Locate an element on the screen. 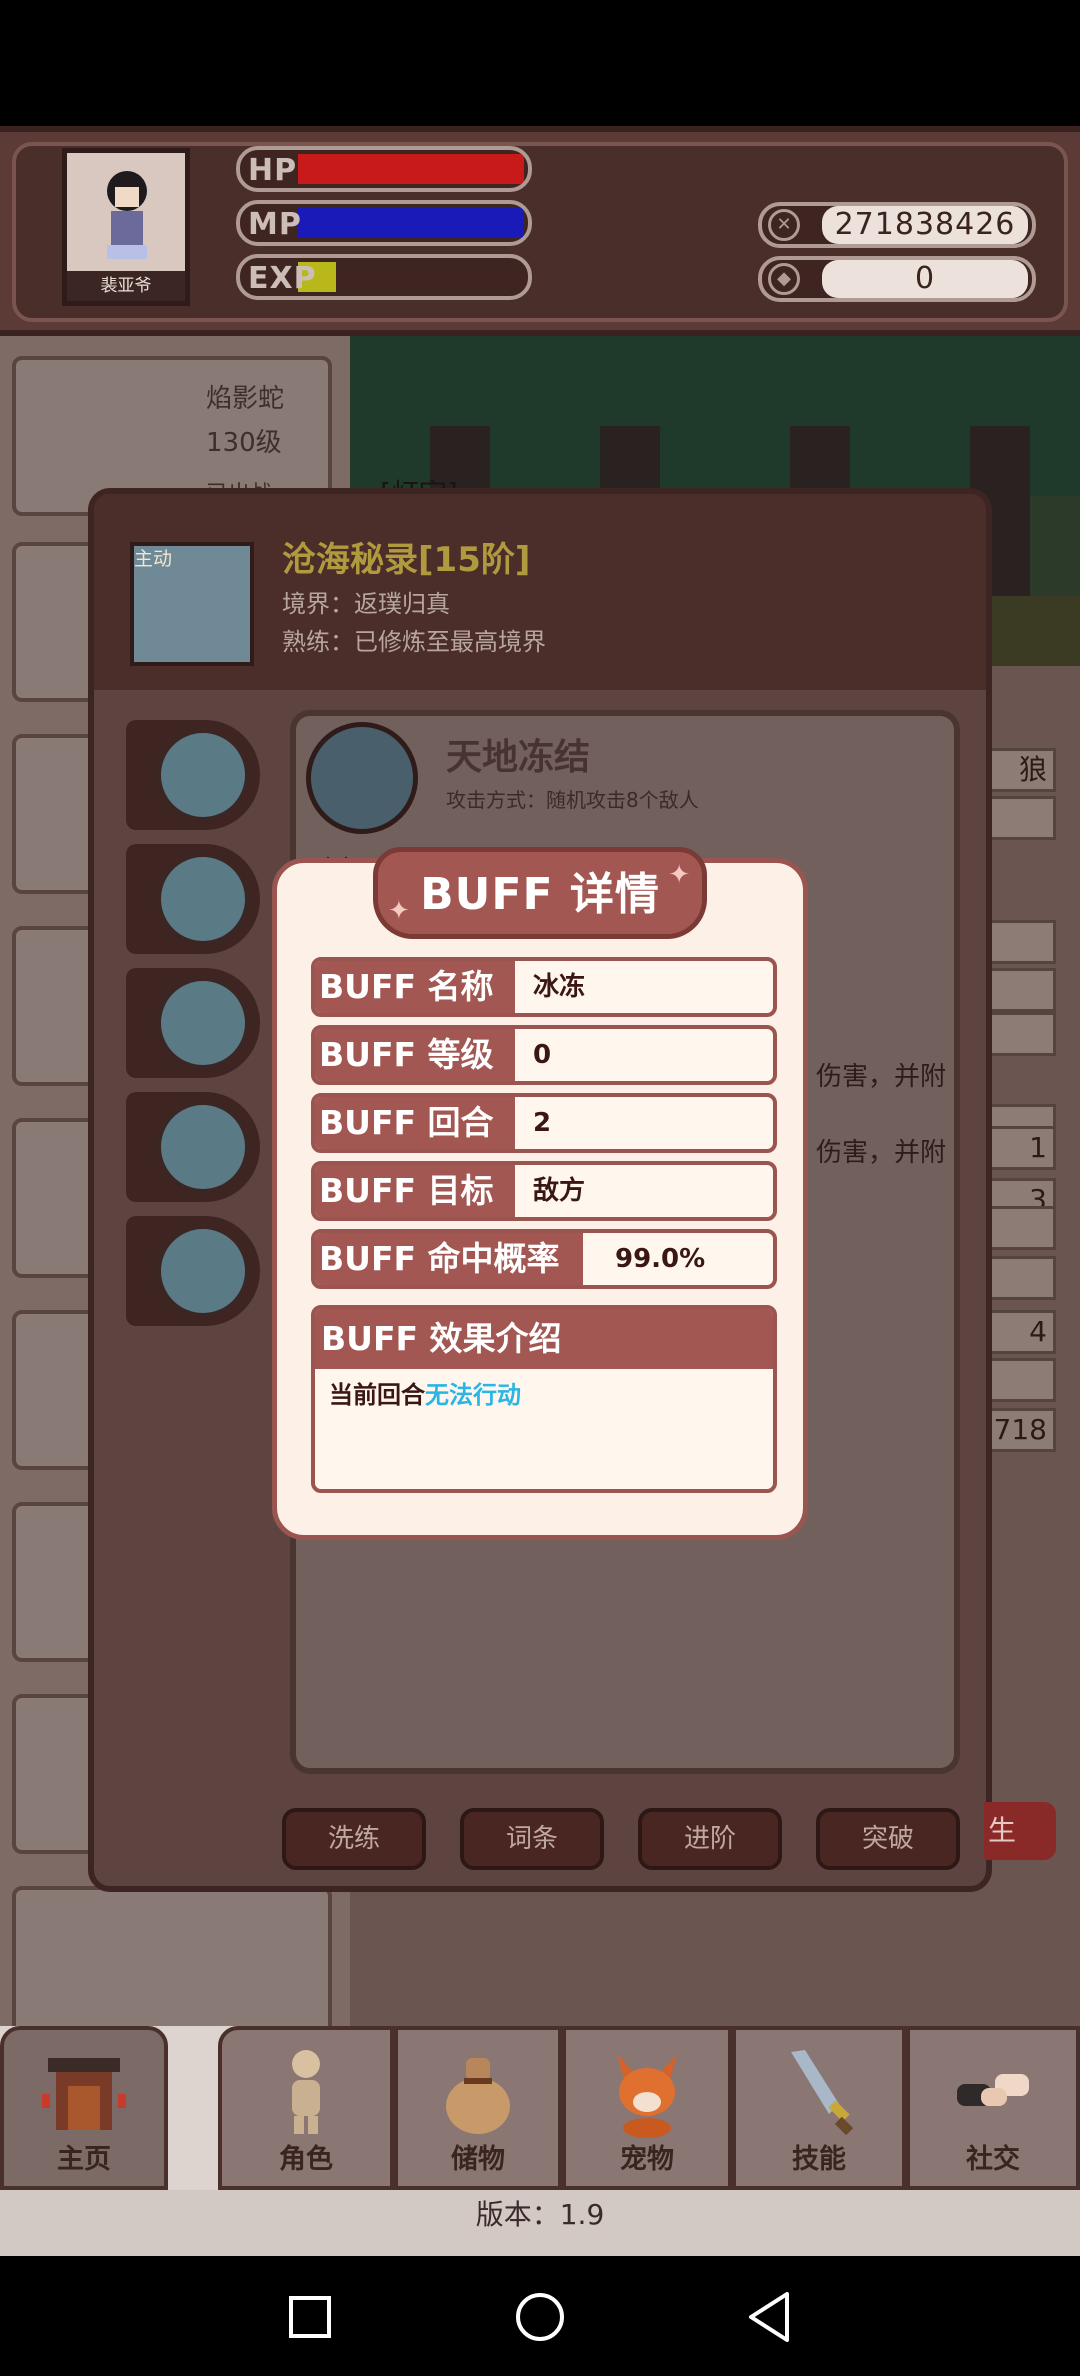 This screenshot has width=1080, height=2376. fox-pet-icon is located at coordinates (647, 2096).